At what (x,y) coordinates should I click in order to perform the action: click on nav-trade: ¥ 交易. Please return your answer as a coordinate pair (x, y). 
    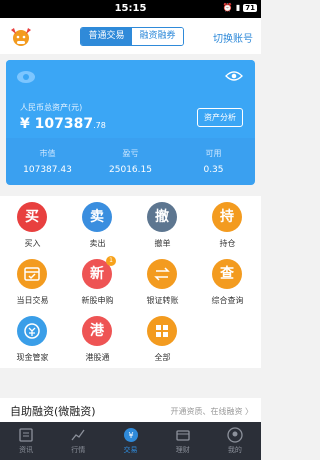
    Looking at the image, I should click on (130, 441).